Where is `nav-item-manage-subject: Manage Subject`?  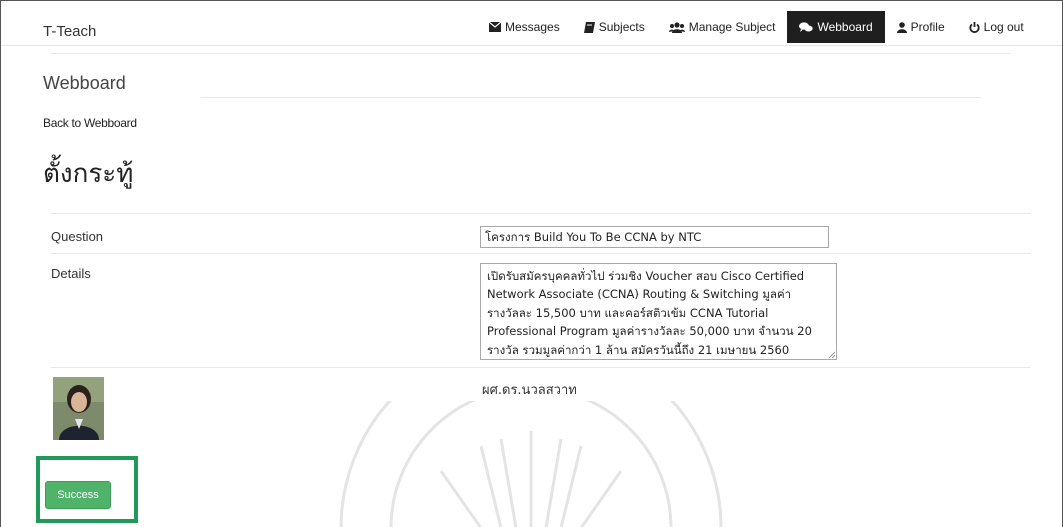 nav-item-manage-subject: Manage Subject is located at coordinates (722, 27).